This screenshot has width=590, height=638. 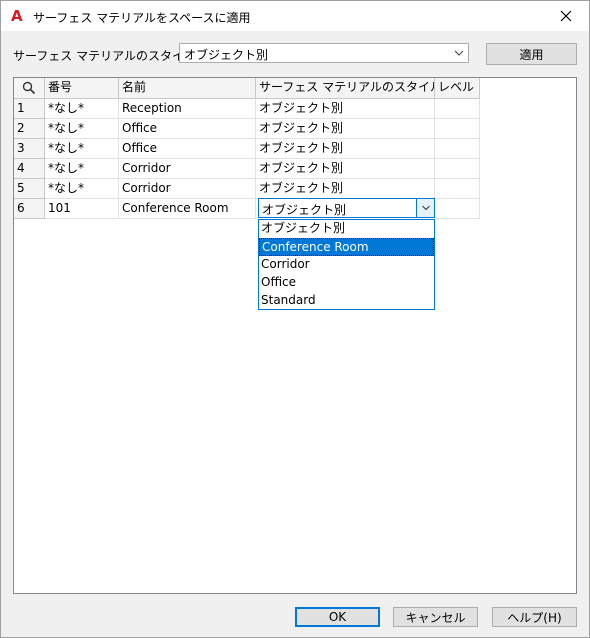 What do you see at coordinates (29, 149) in the screenshot?
I see `row-header: 3` at bounding box center [29, 149].